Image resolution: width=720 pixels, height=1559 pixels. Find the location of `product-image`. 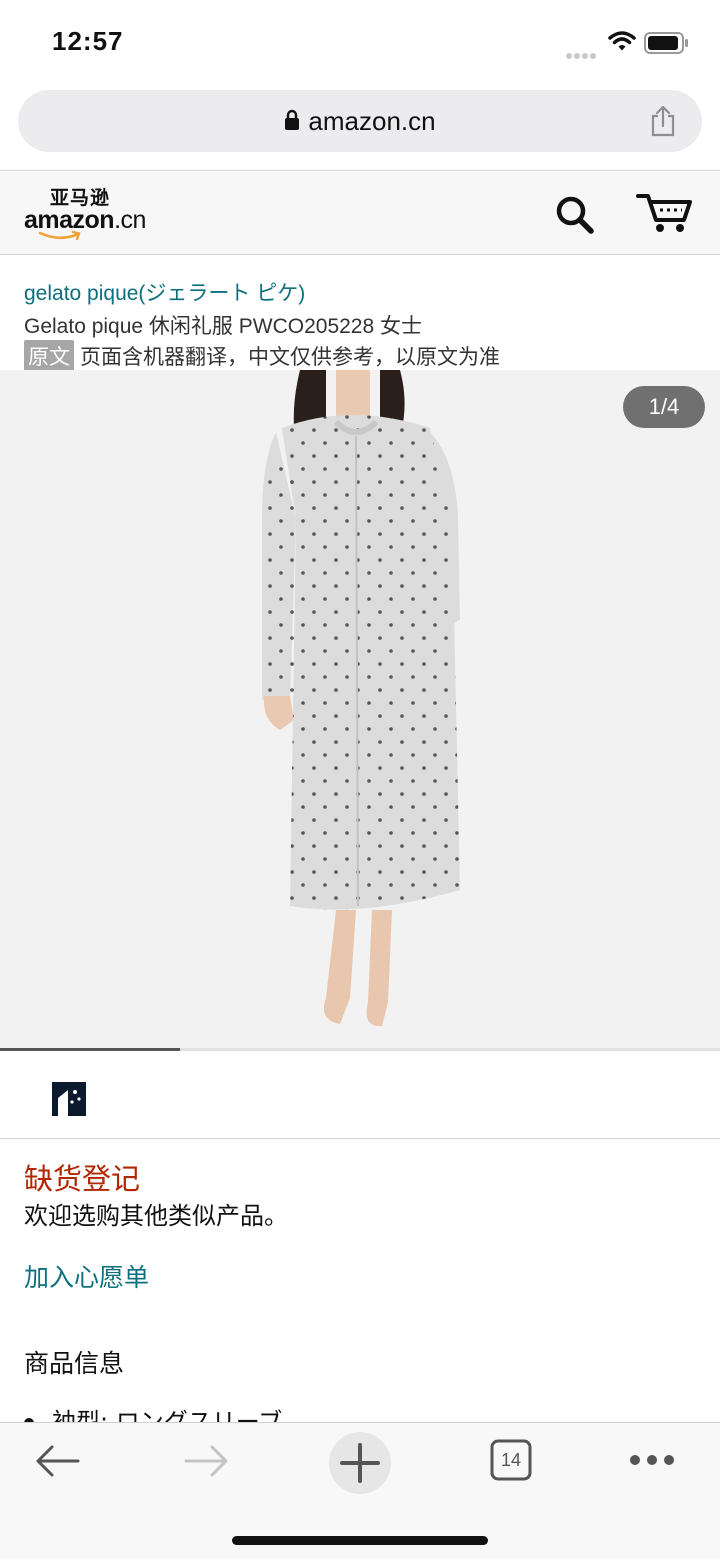

product-image is located at coordinates (361, 698).